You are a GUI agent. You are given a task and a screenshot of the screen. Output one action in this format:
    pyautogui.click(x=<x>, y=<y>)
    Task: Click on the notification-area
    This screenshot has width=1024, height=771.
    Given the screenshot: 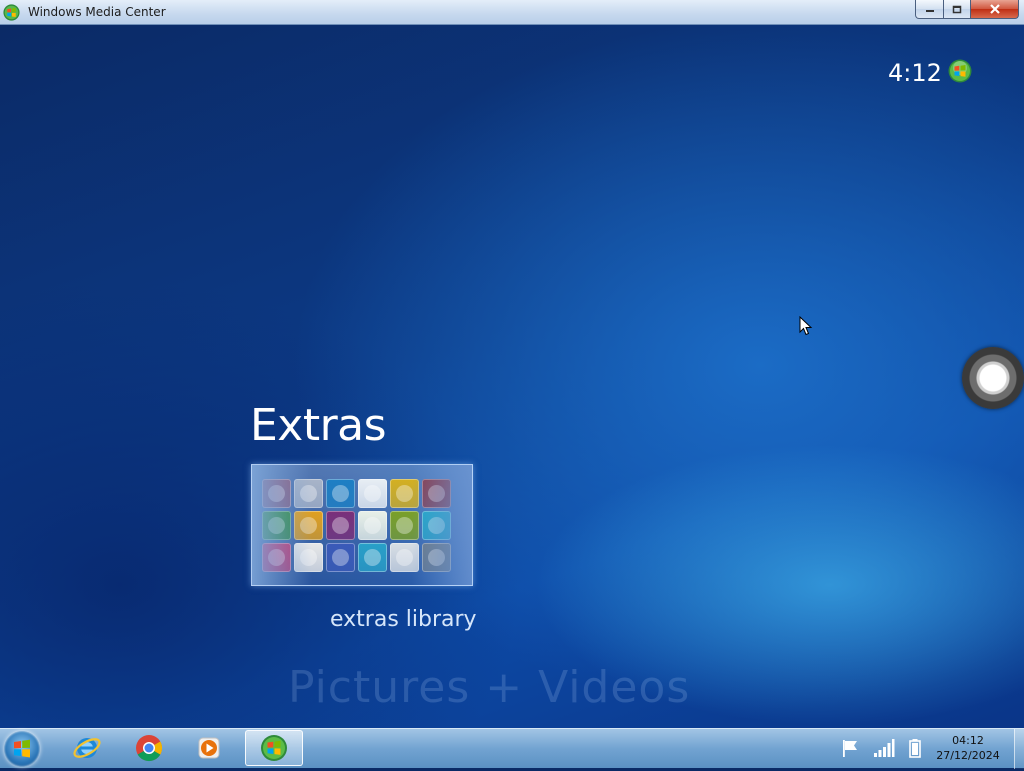 What is the action you would take?
    pyautogui.click(x=881, y=748)
    